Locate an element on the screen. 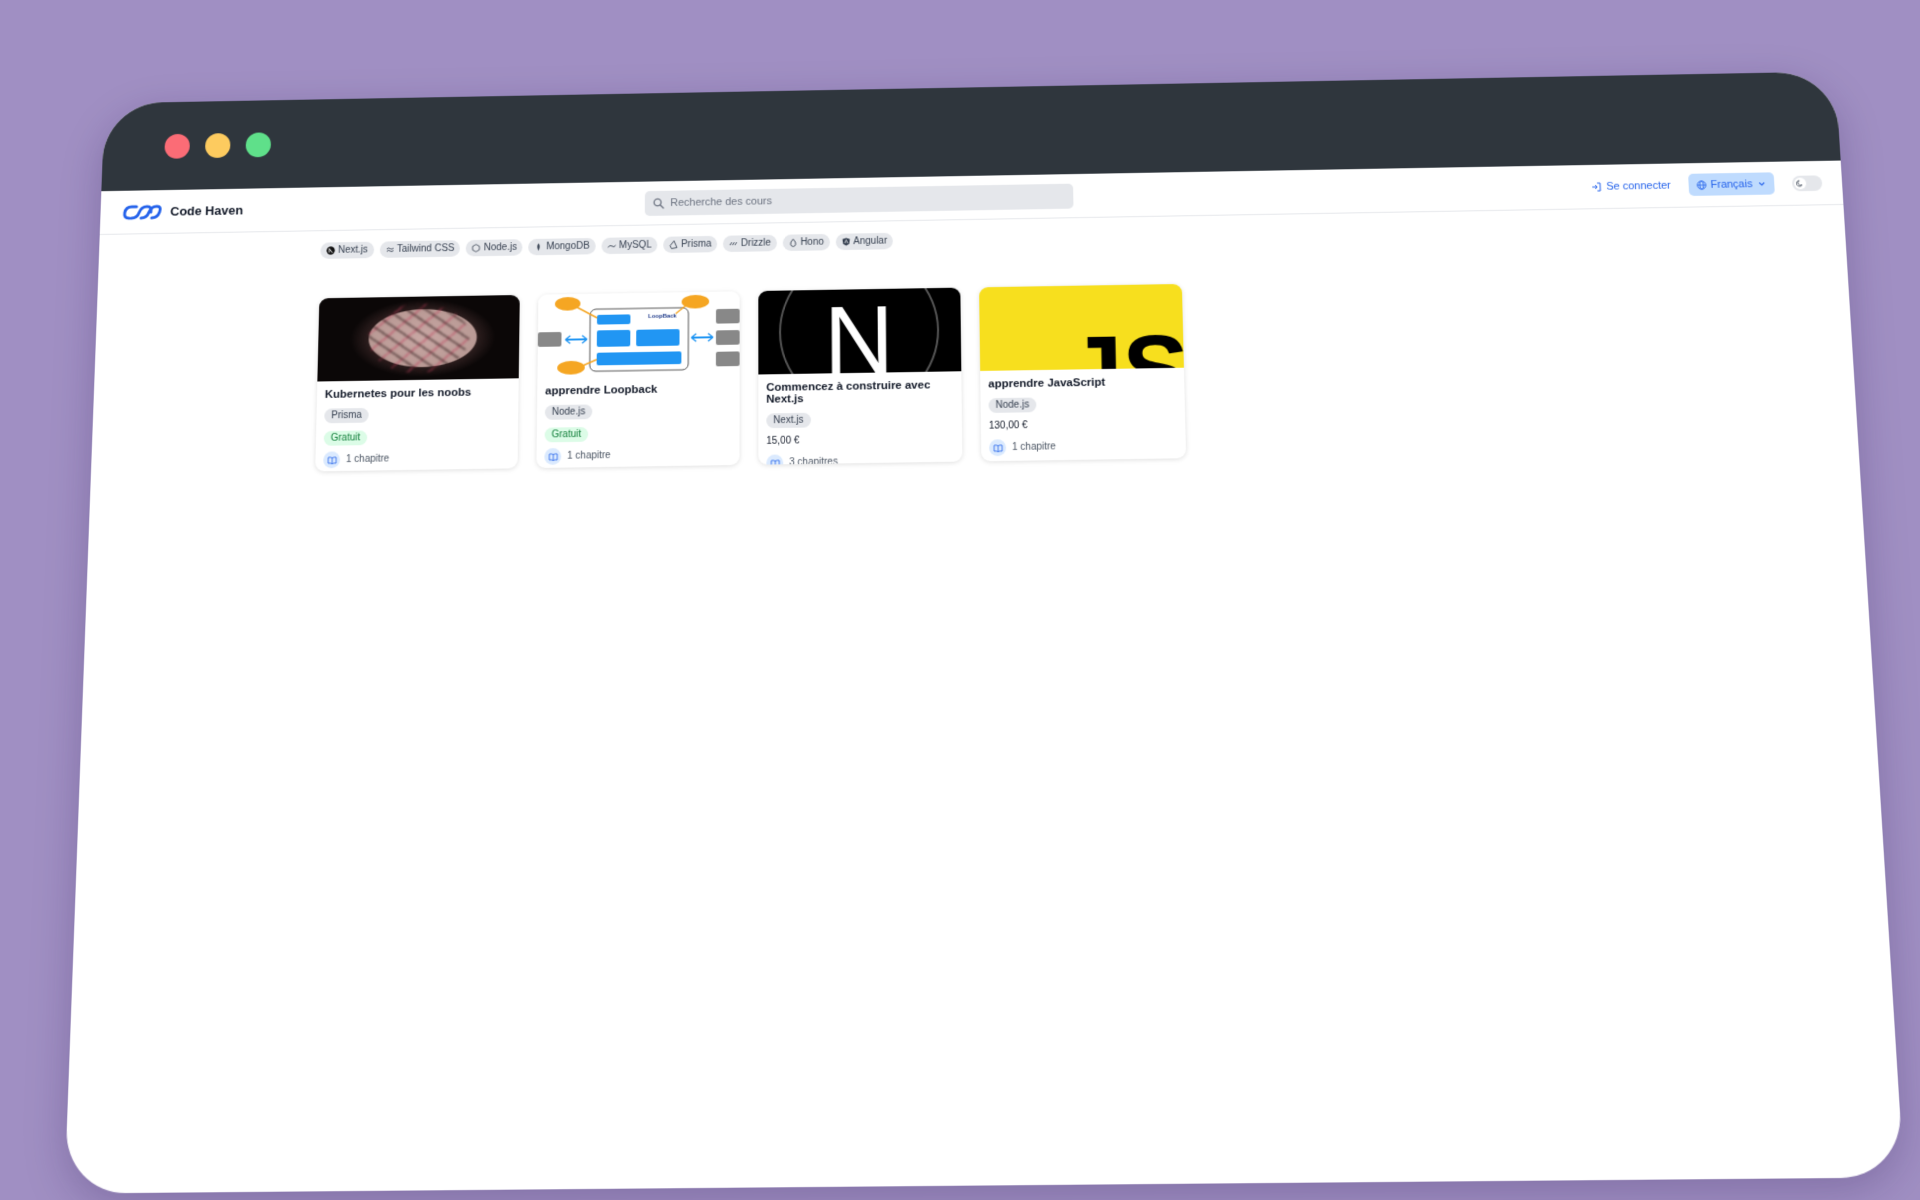  course-tag: Next.js is located at coordinates (788, 420).